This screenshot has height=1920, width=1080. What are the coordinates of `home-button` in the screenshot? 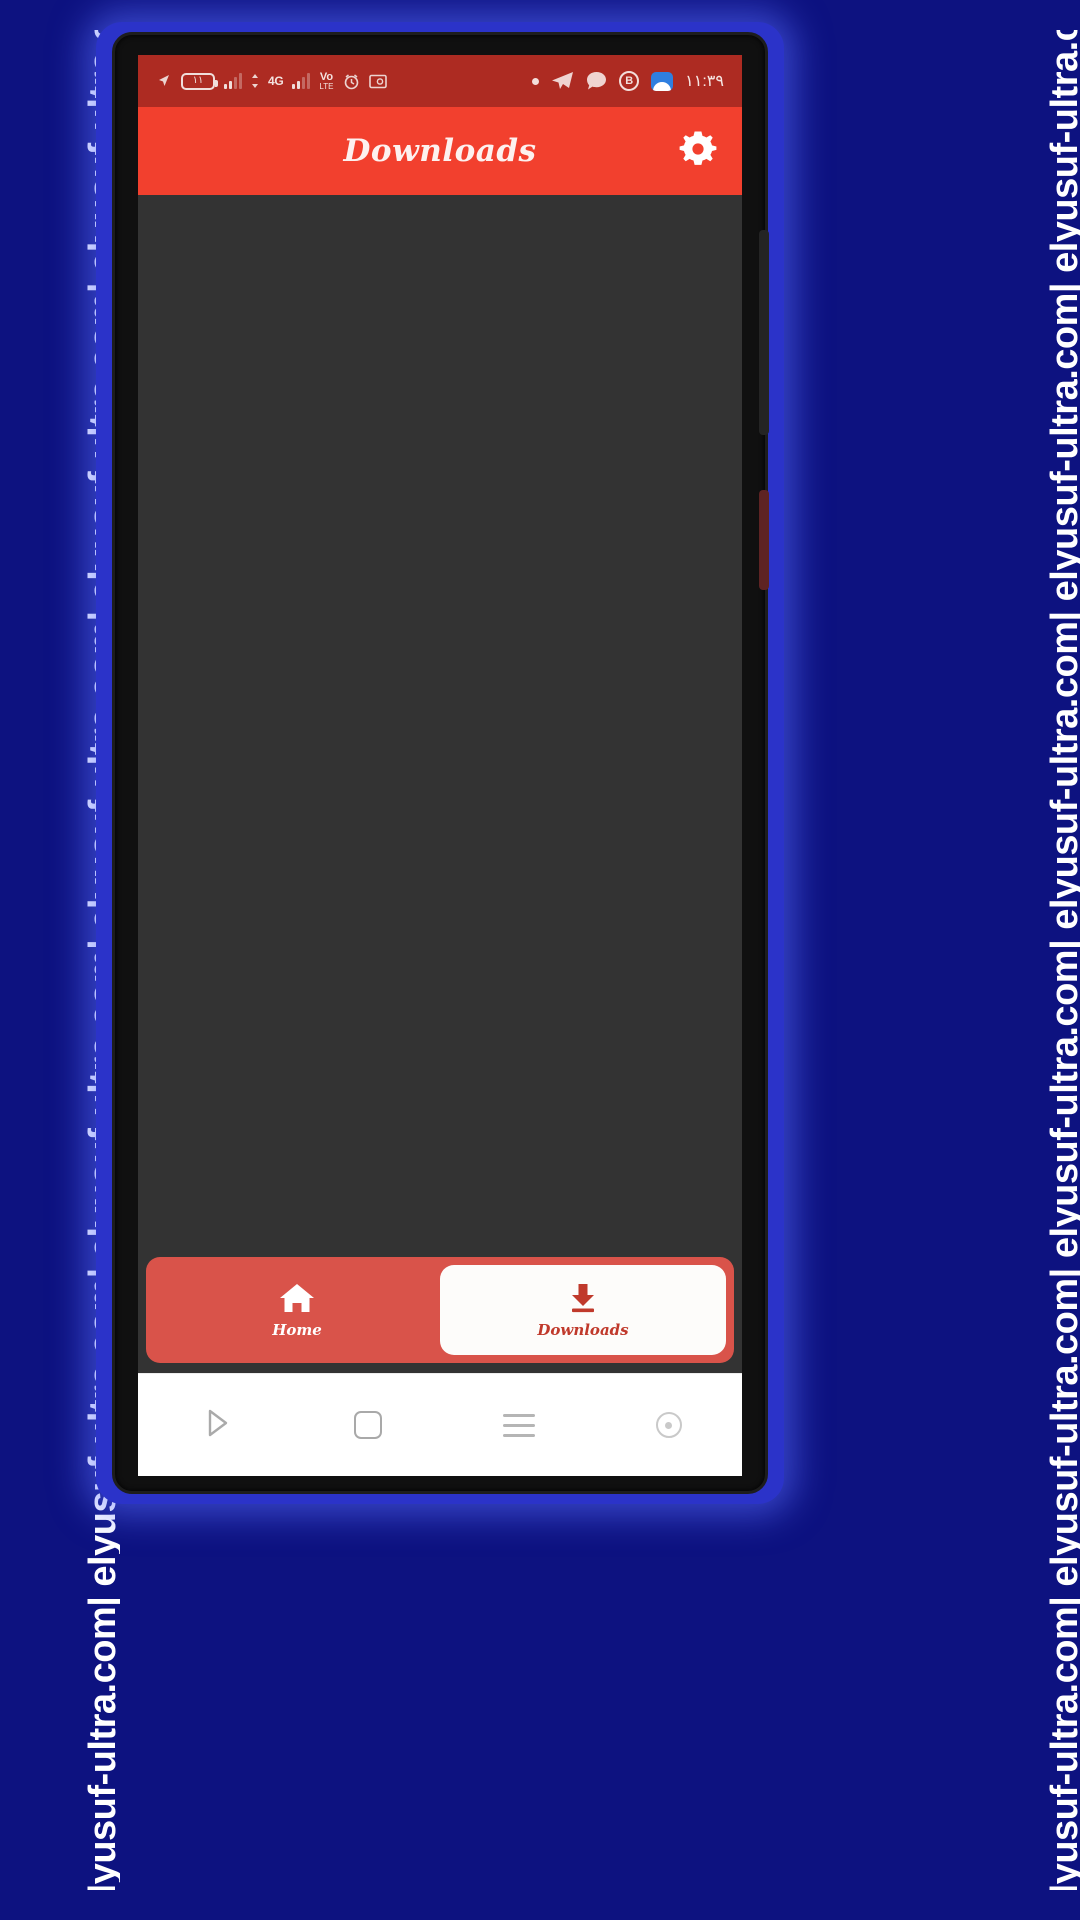 It's located at (367, 1425).